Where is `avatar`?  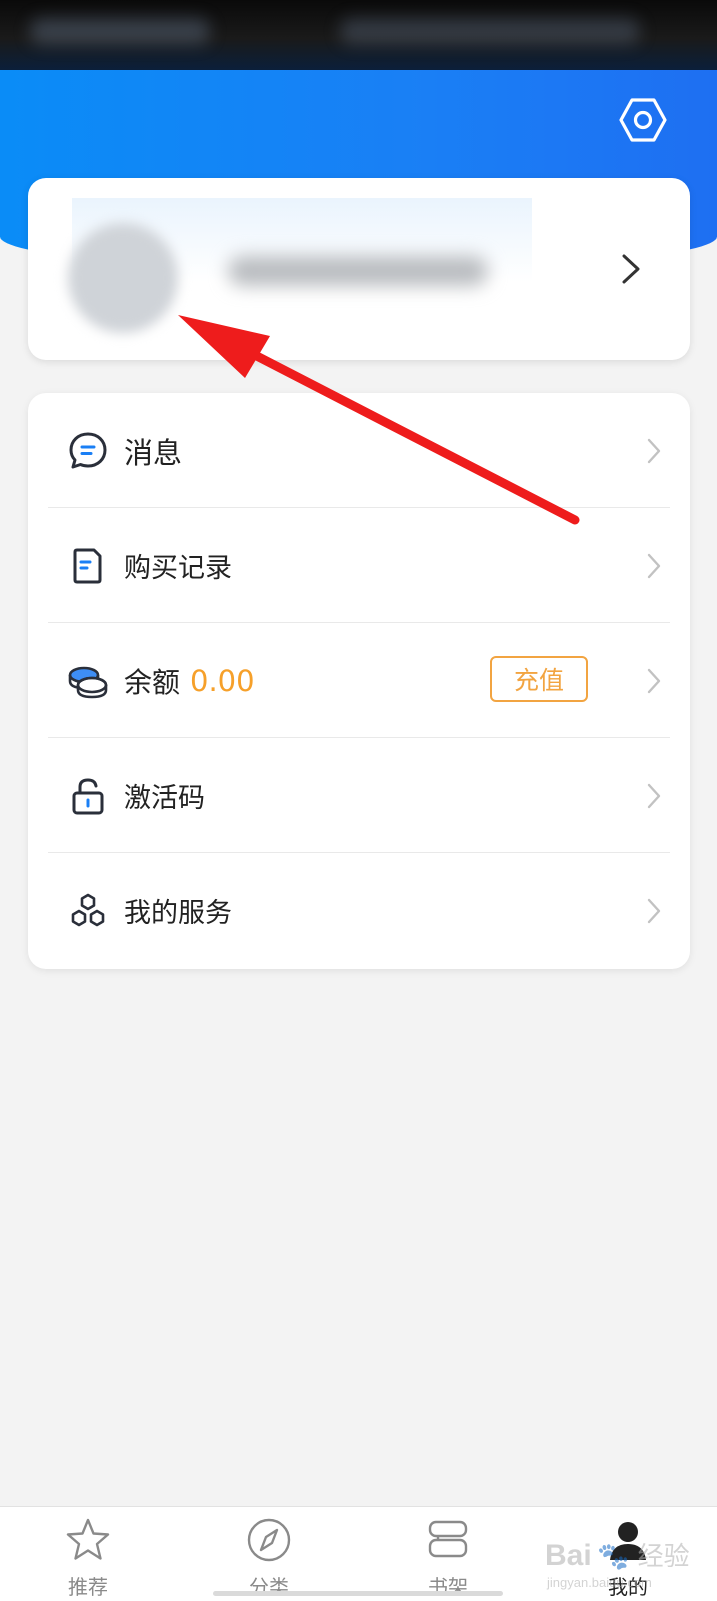 avatar is located at coordinates (123, 278).